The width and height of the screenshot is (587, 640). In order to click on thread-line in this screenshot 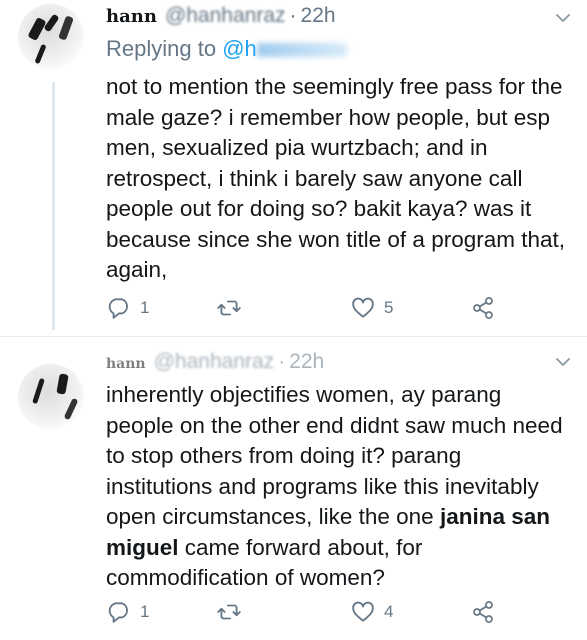, I will do `click(53, 206)`.